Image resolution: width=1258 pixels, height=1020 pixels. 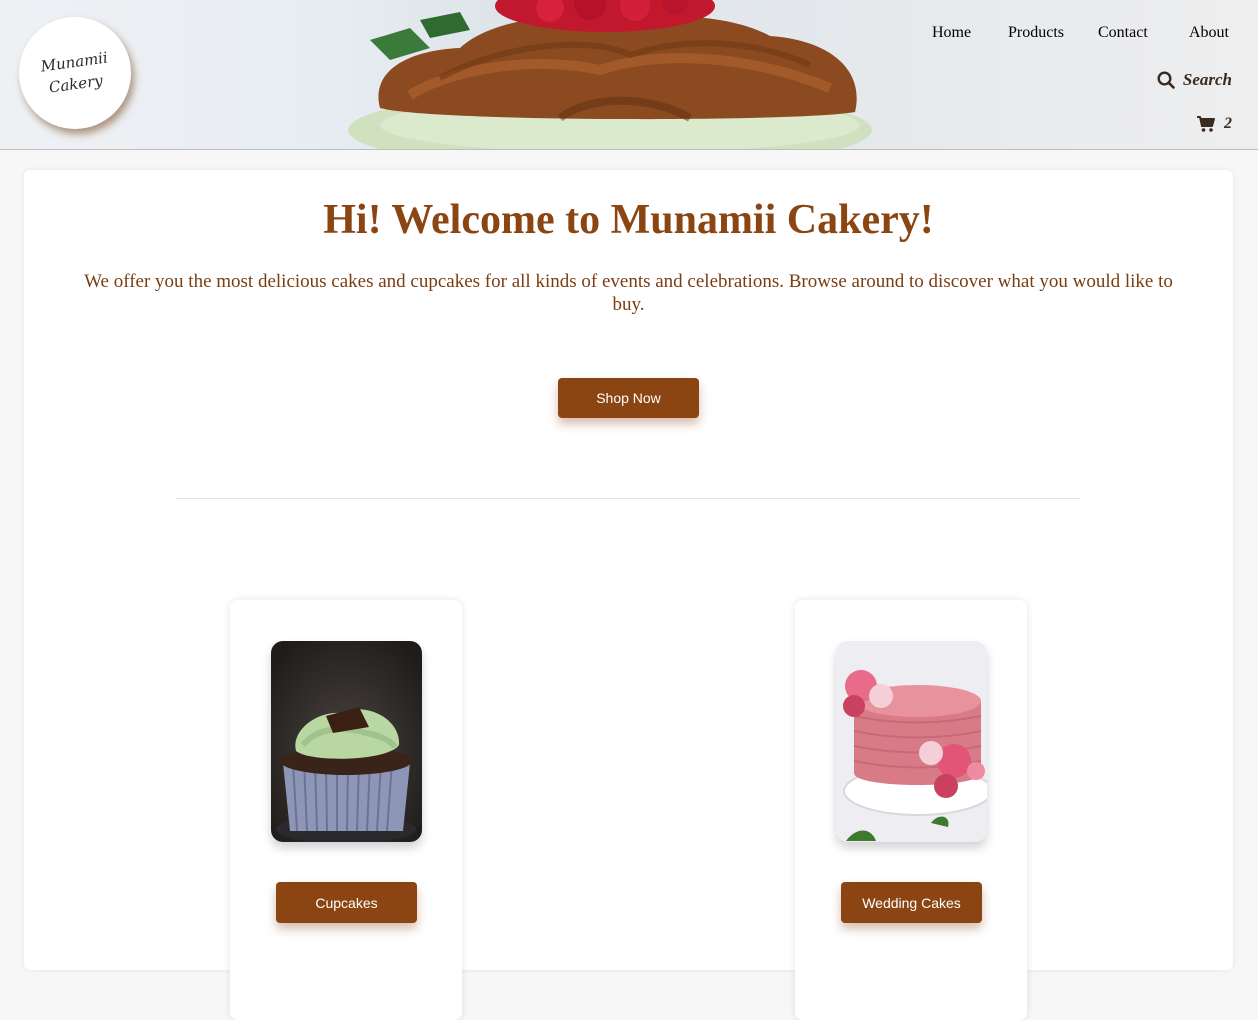 What do you see at coordinates (610, 74) in the screenshot?
I see `hero-banner-image` at bounding box center [610, 74].